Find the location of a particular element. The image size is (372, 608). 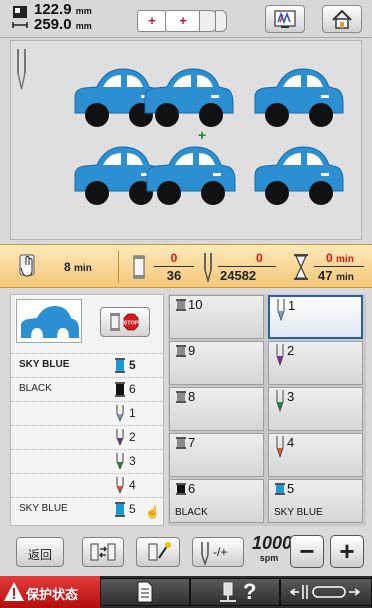

design-dimensions: 122.9 mm 259.0 mm is located at coordinates (63, 17).